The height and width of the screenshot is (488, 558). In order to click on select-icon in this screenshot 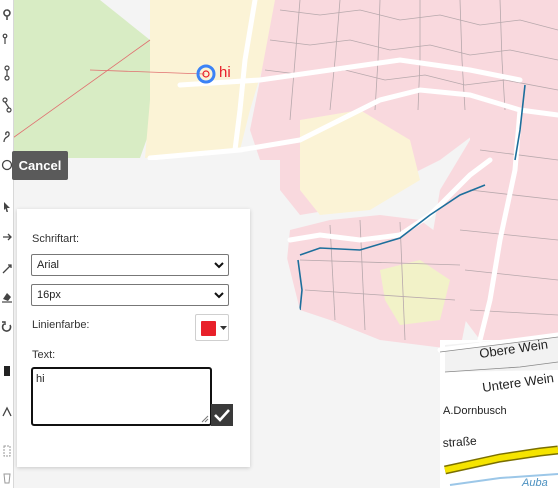, I will do `click(6, 207)`.